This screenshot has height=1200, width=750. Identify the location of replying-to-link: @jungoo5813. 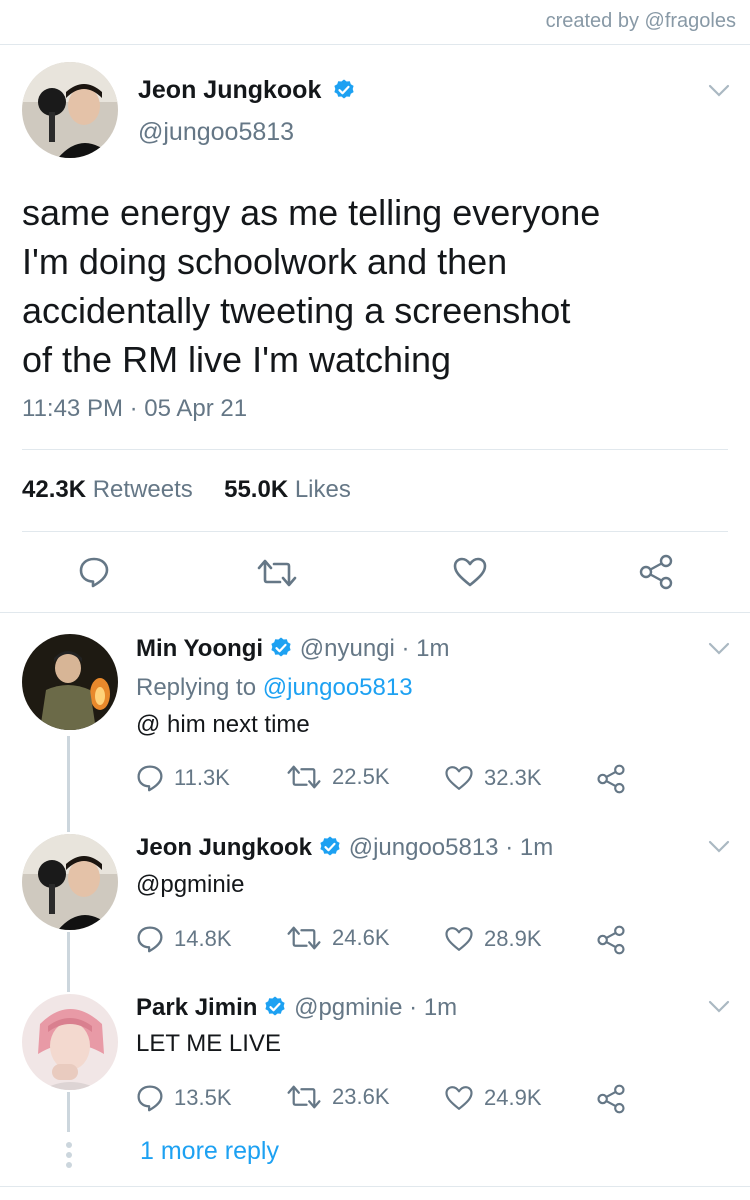
(338, 687).